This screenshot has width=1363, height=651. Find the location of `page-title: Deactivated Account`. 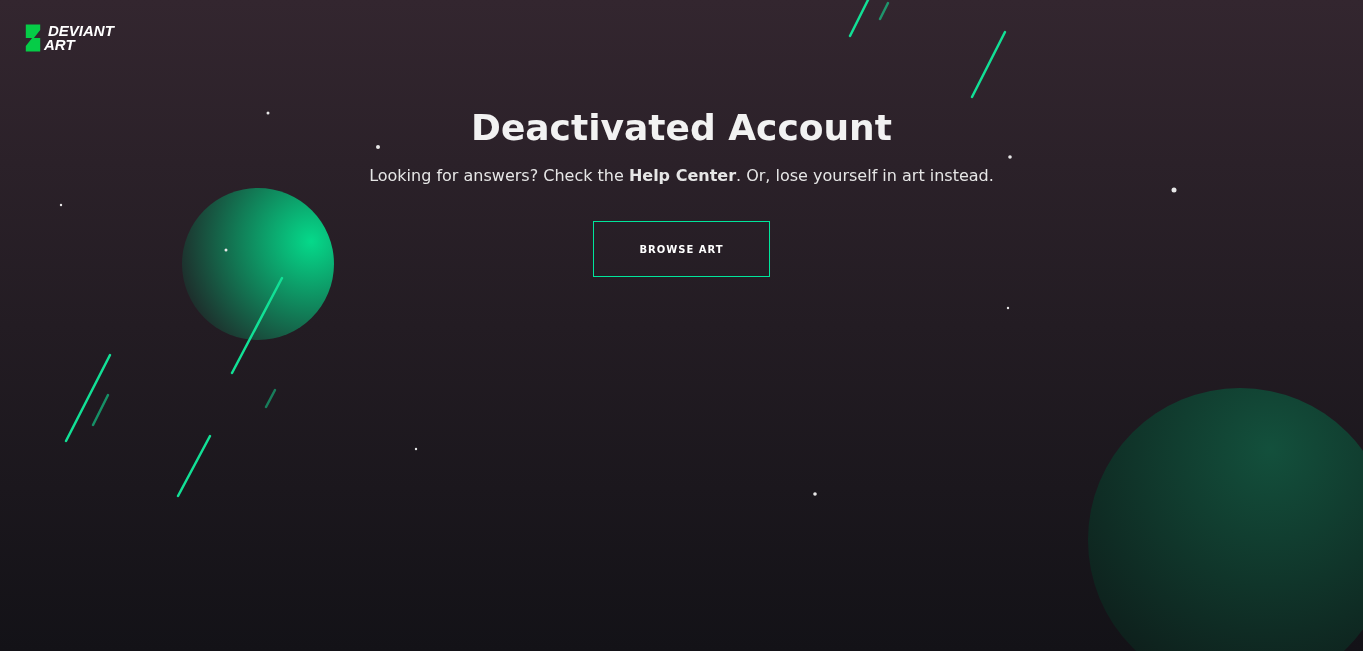

page-title: Deactivated Account is located at coordinates (681, 127).